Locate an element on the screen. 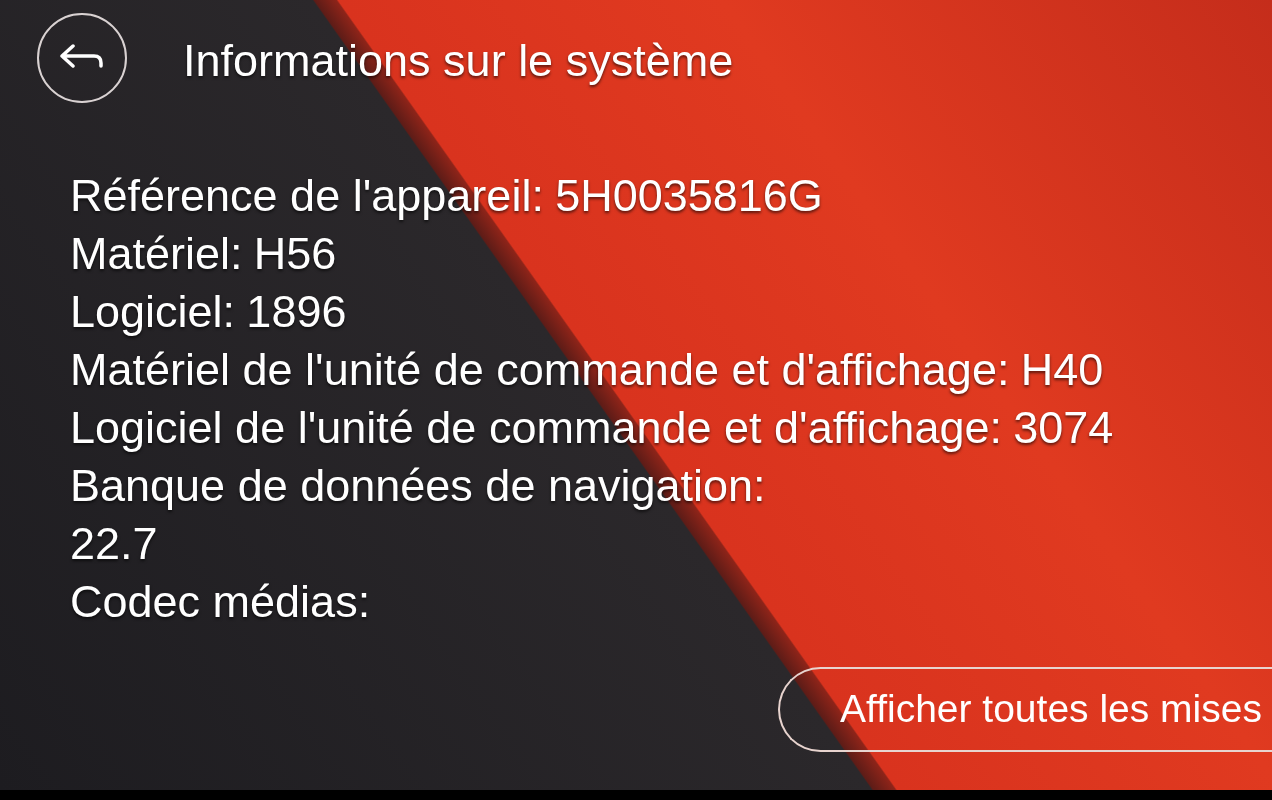 The height and width of the screenshot is (800, 1272). info-label: Logiciel: is located at coordinates (153, 312).